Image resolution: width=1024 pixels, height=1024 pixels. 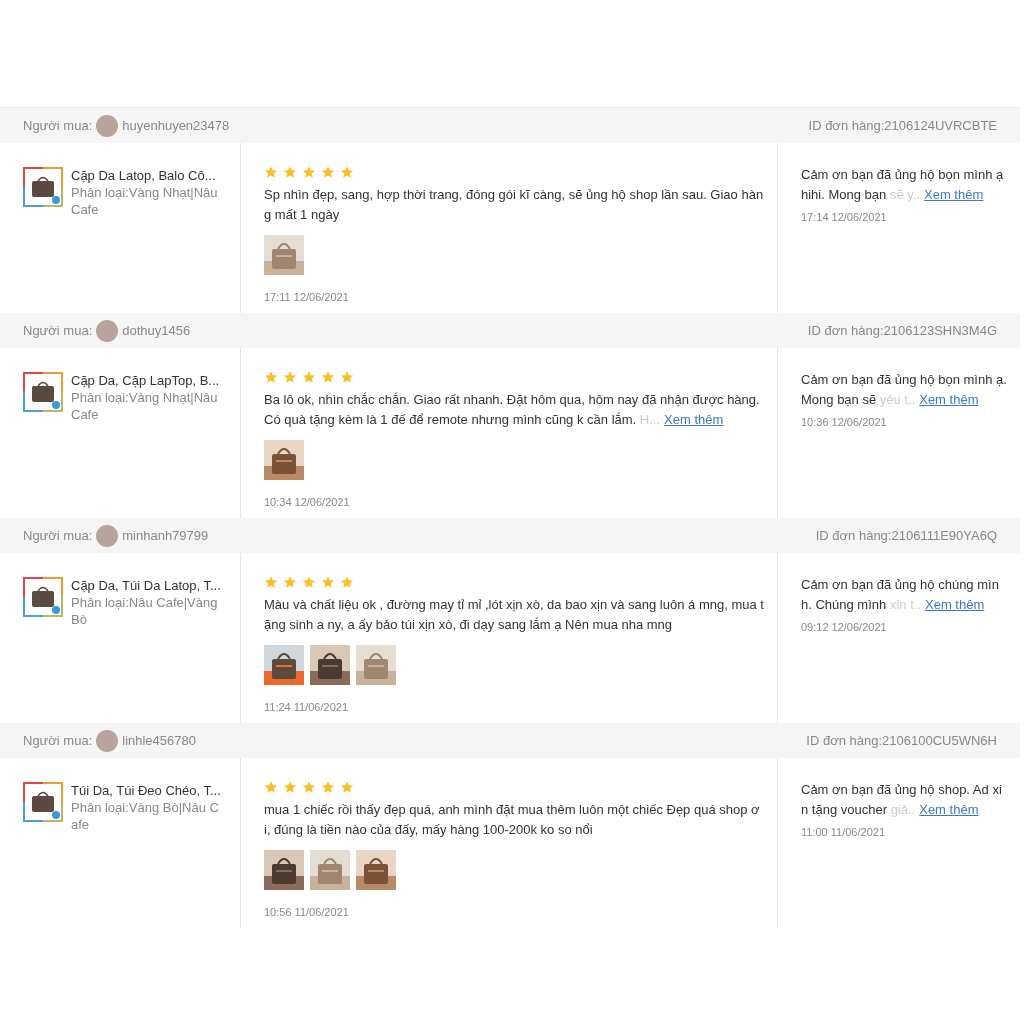 I want to click on buyer-name: linhle456780, so click(x=159, y=740).